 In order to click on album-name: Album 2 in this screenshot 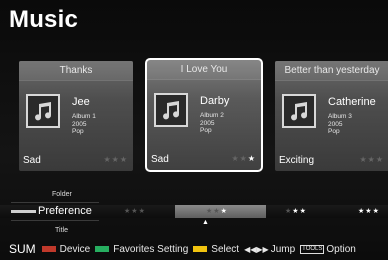, I will do `click(212, 115)`.